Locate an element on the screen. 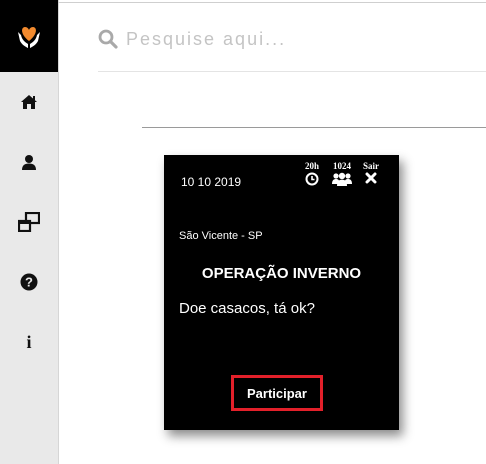  svg-text: i is located at coordinates (28, 341).